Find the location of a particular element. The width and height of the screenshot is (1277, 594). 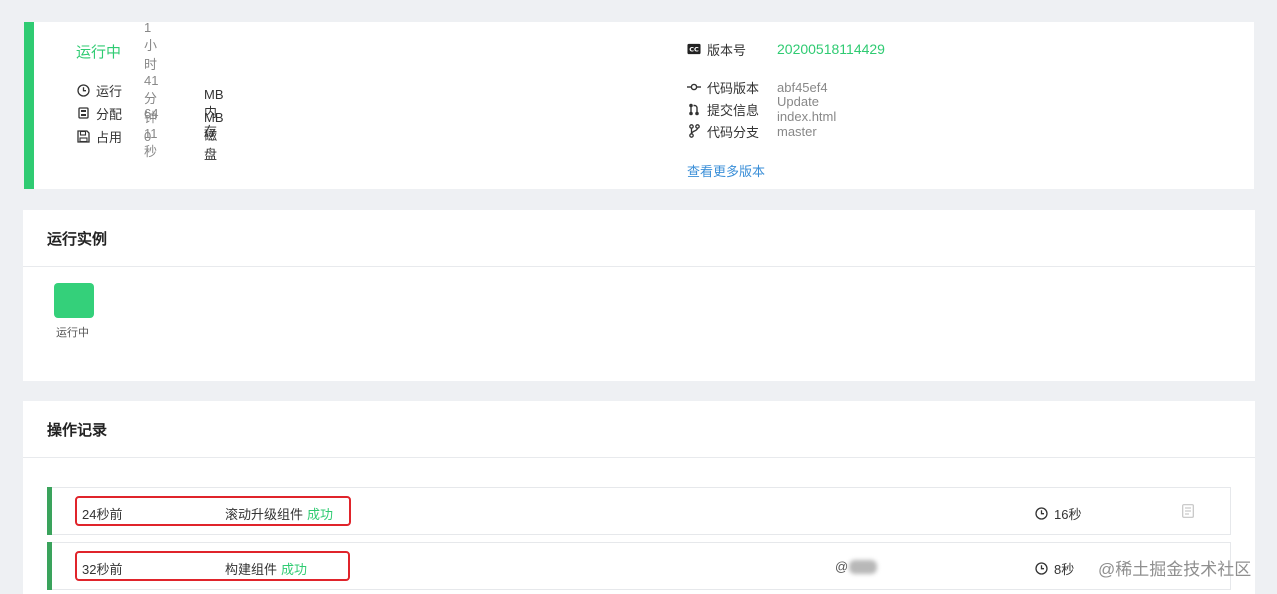

operation-user: @ is located at coordinates (856, 566).